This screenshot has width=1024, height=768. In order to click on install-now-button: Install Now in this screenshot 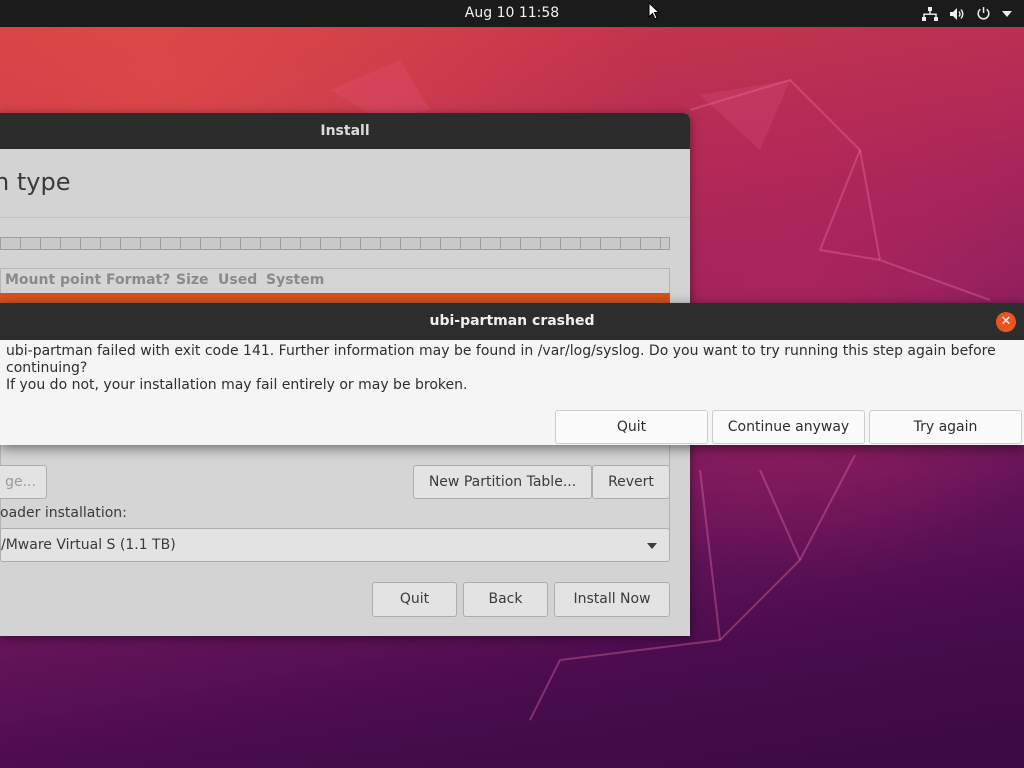, I will do `click(612, 599)`.